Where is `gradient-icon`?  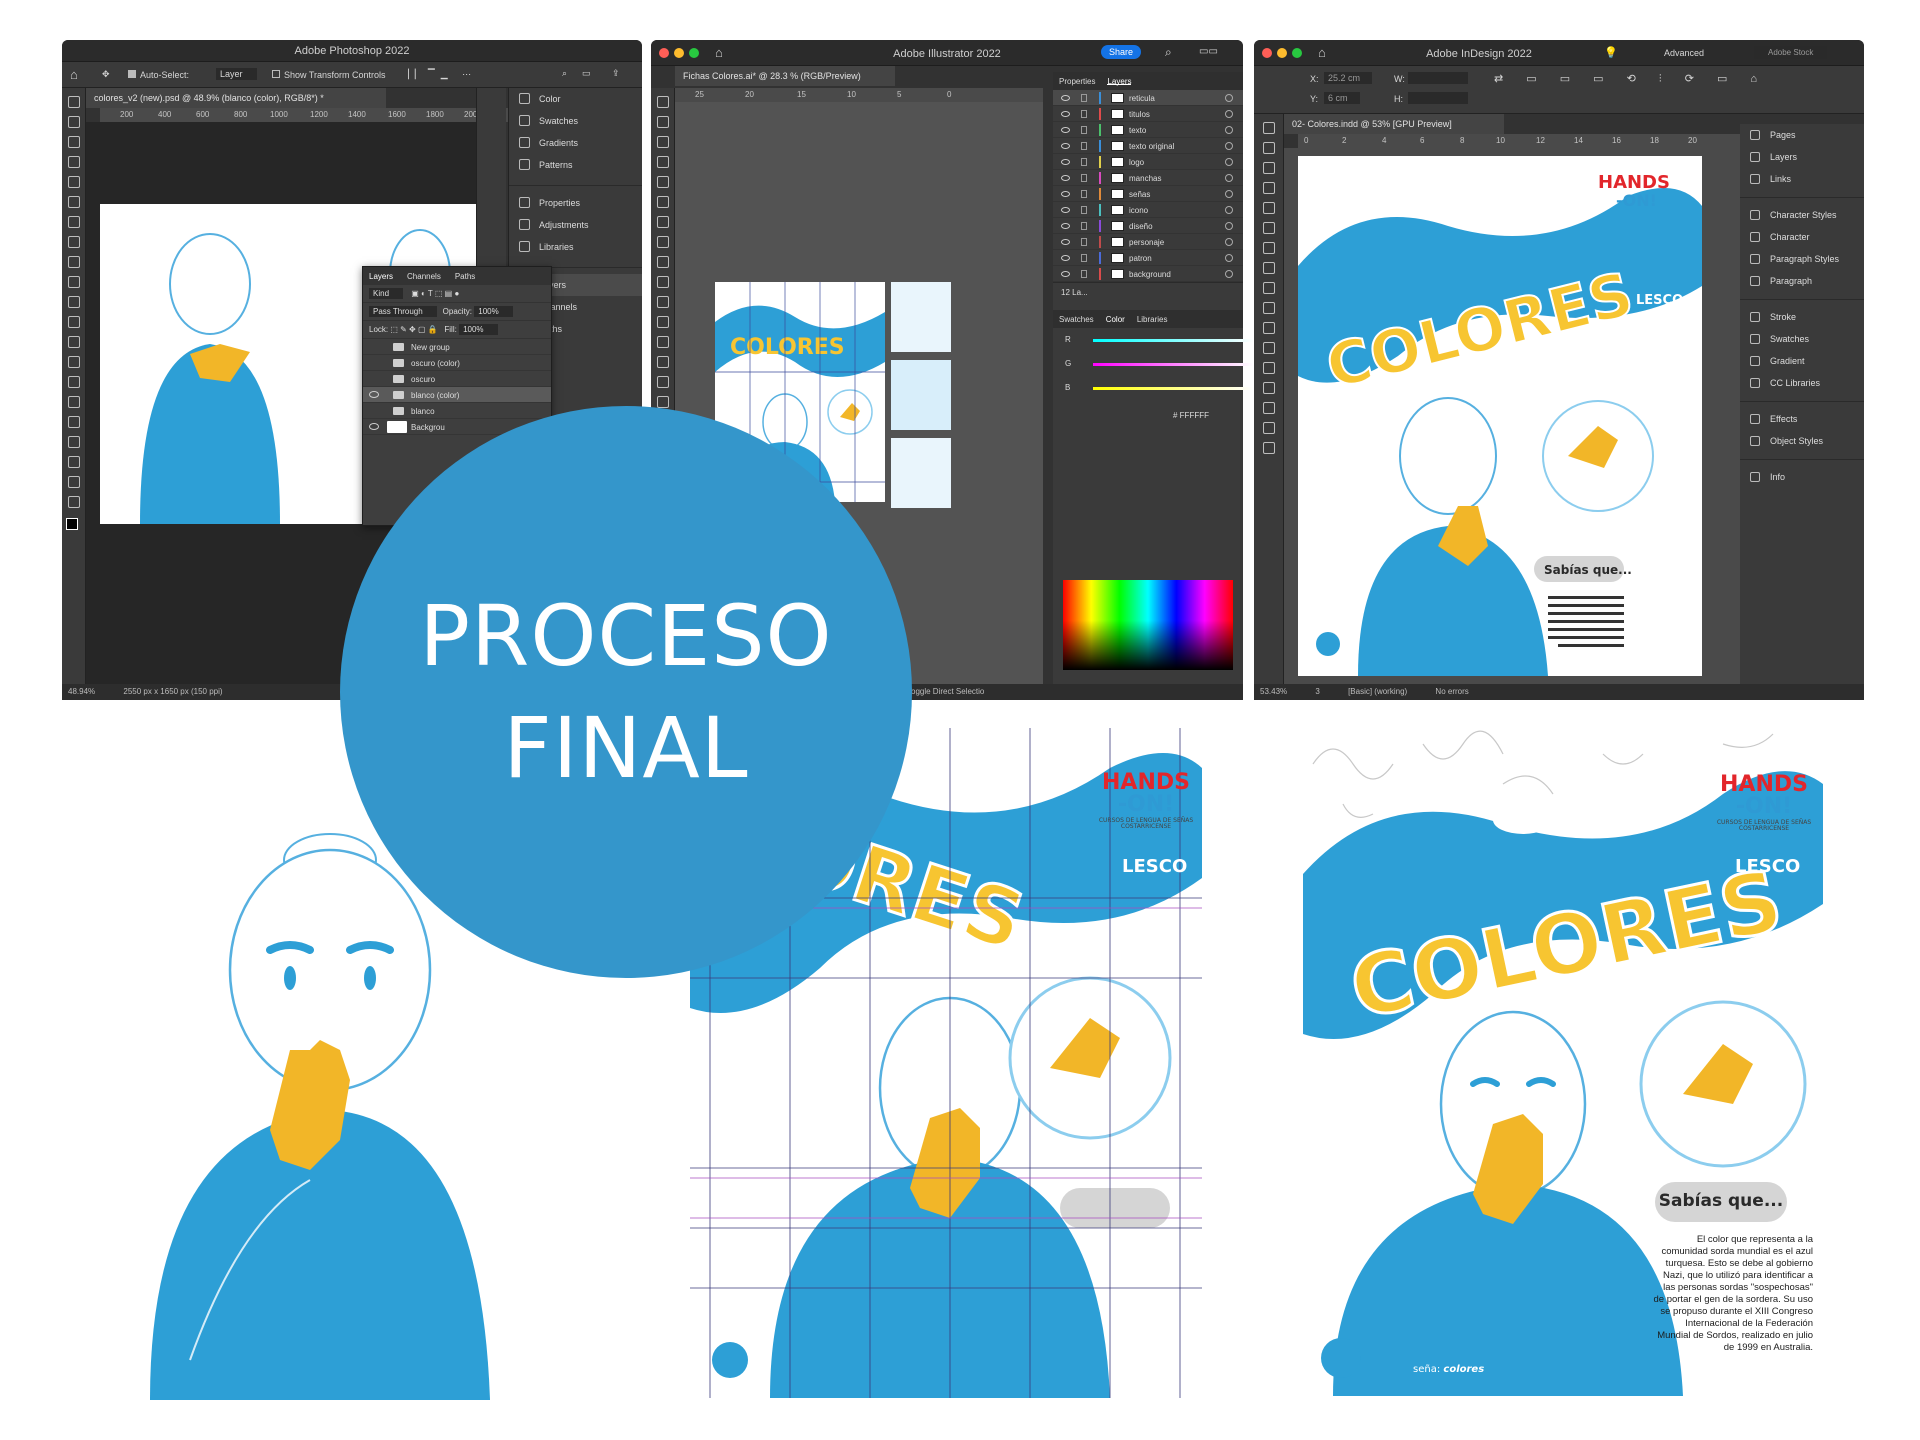
gradient-icon is located at coordinates (73, 342).